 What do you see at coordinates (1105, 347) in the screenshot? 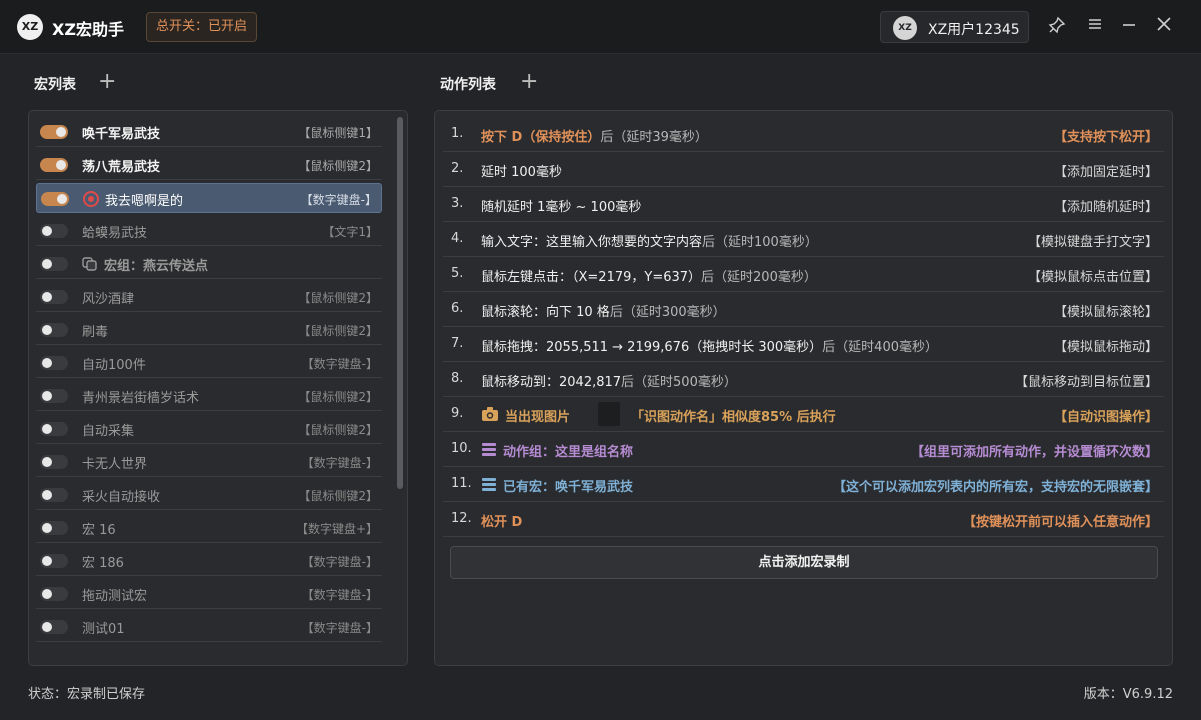
I see `action-hint-tag: 【模拟鼠标拖动】` at bounding box center [1105, 347].